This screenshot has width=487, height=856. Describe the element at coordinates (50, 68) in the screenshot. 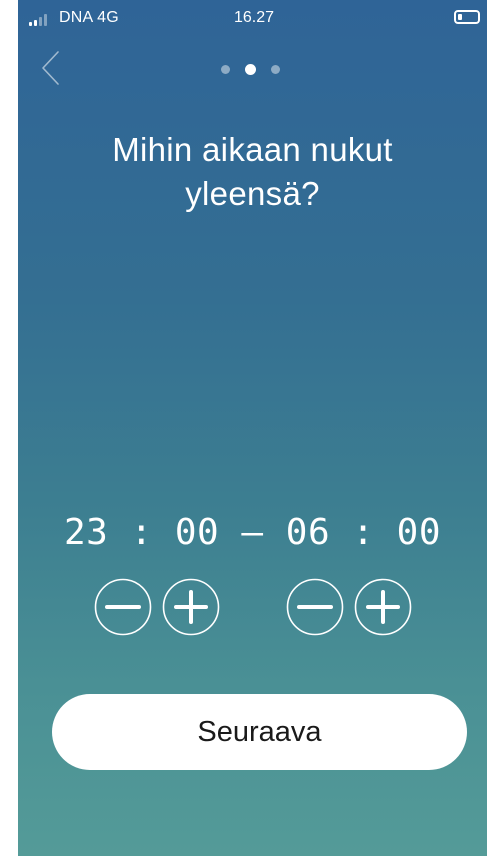

I see `chevron-left-icon` at that location.